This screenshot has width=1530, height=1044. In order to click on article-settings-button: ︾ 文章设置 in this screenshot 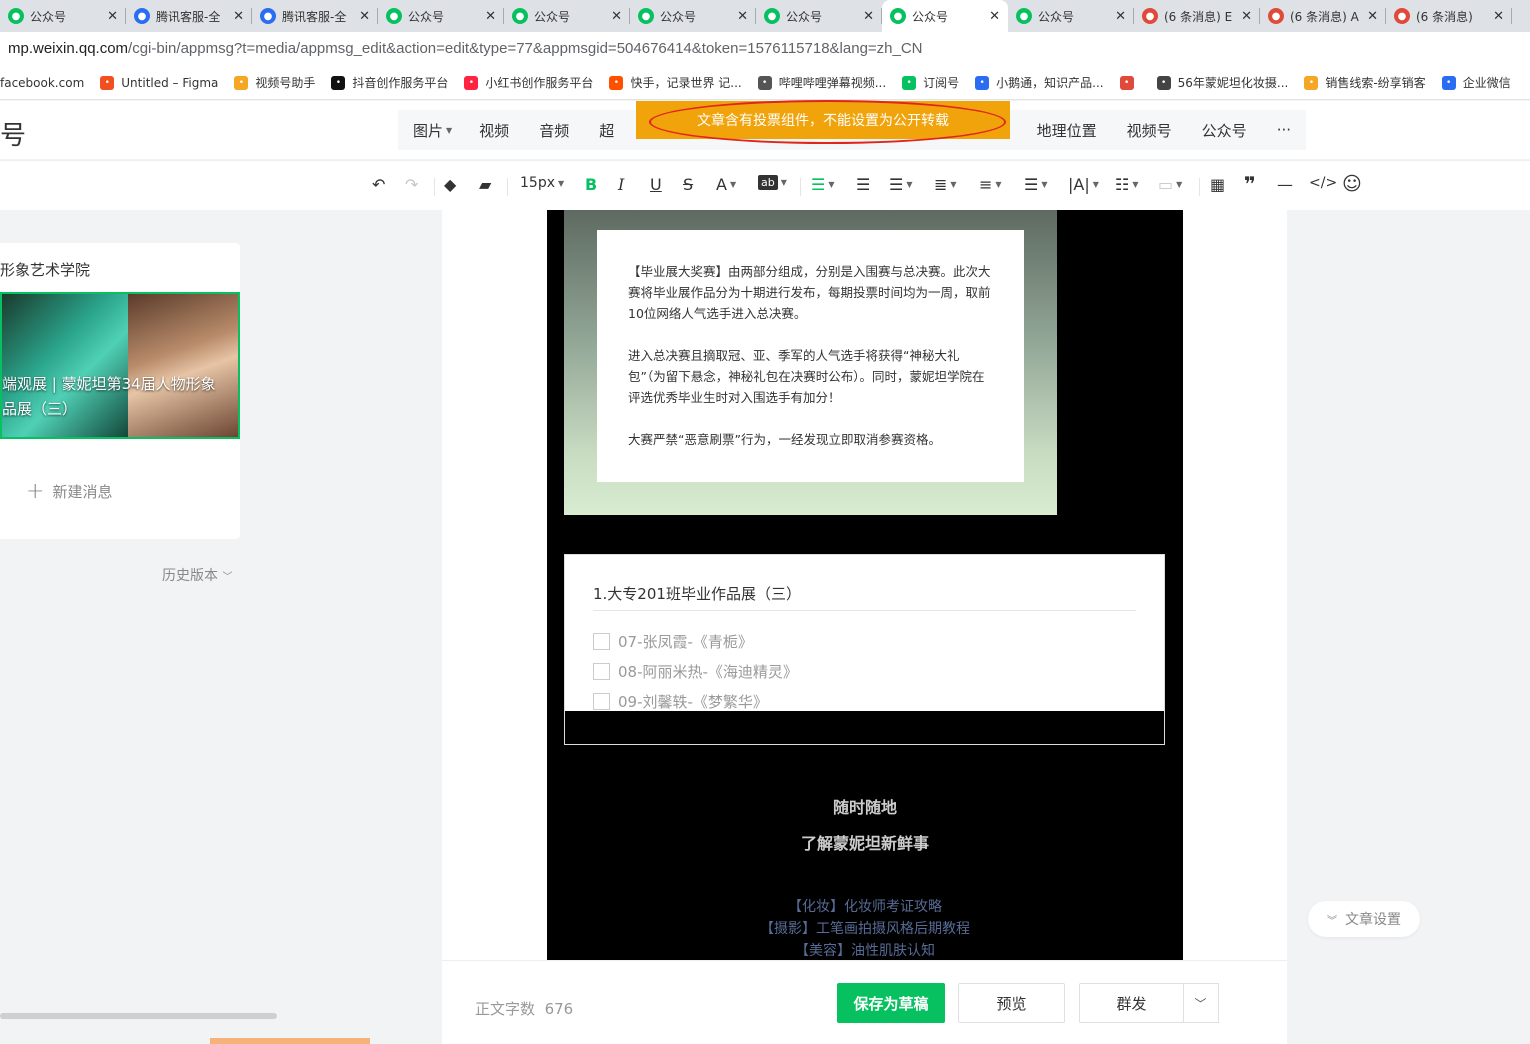, I will do `click(1364, 919)`.